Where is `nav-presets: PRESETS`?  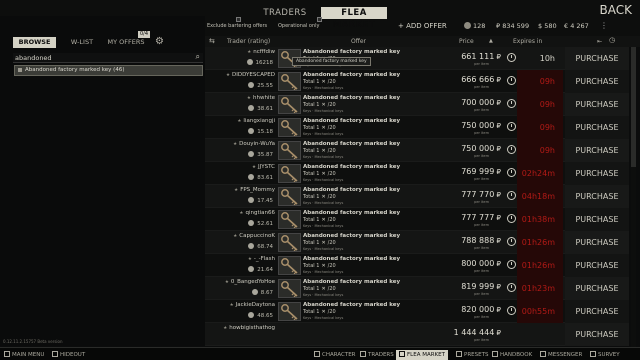
nav-presets: PRESETS is located at coordinates (472, 355).